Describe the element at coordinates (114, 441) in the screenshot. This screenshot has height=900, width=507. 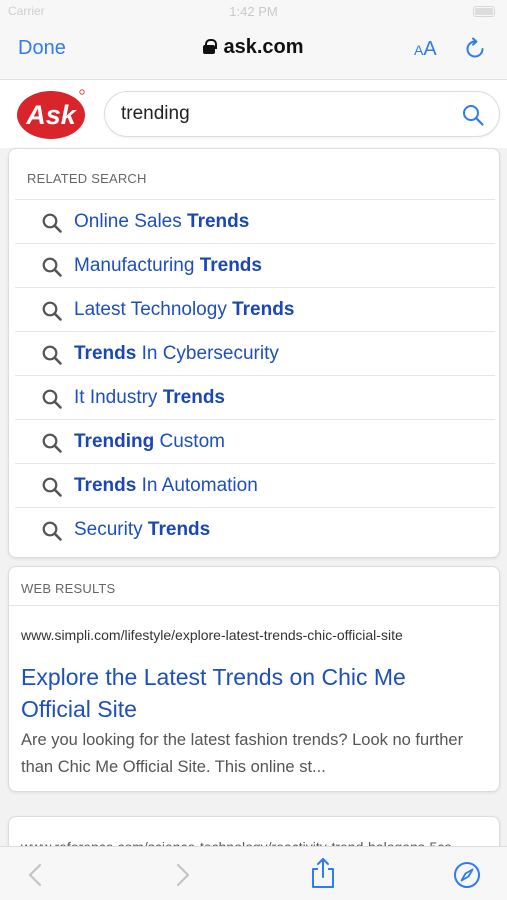
I see `label-highlight: Trending` at that location.